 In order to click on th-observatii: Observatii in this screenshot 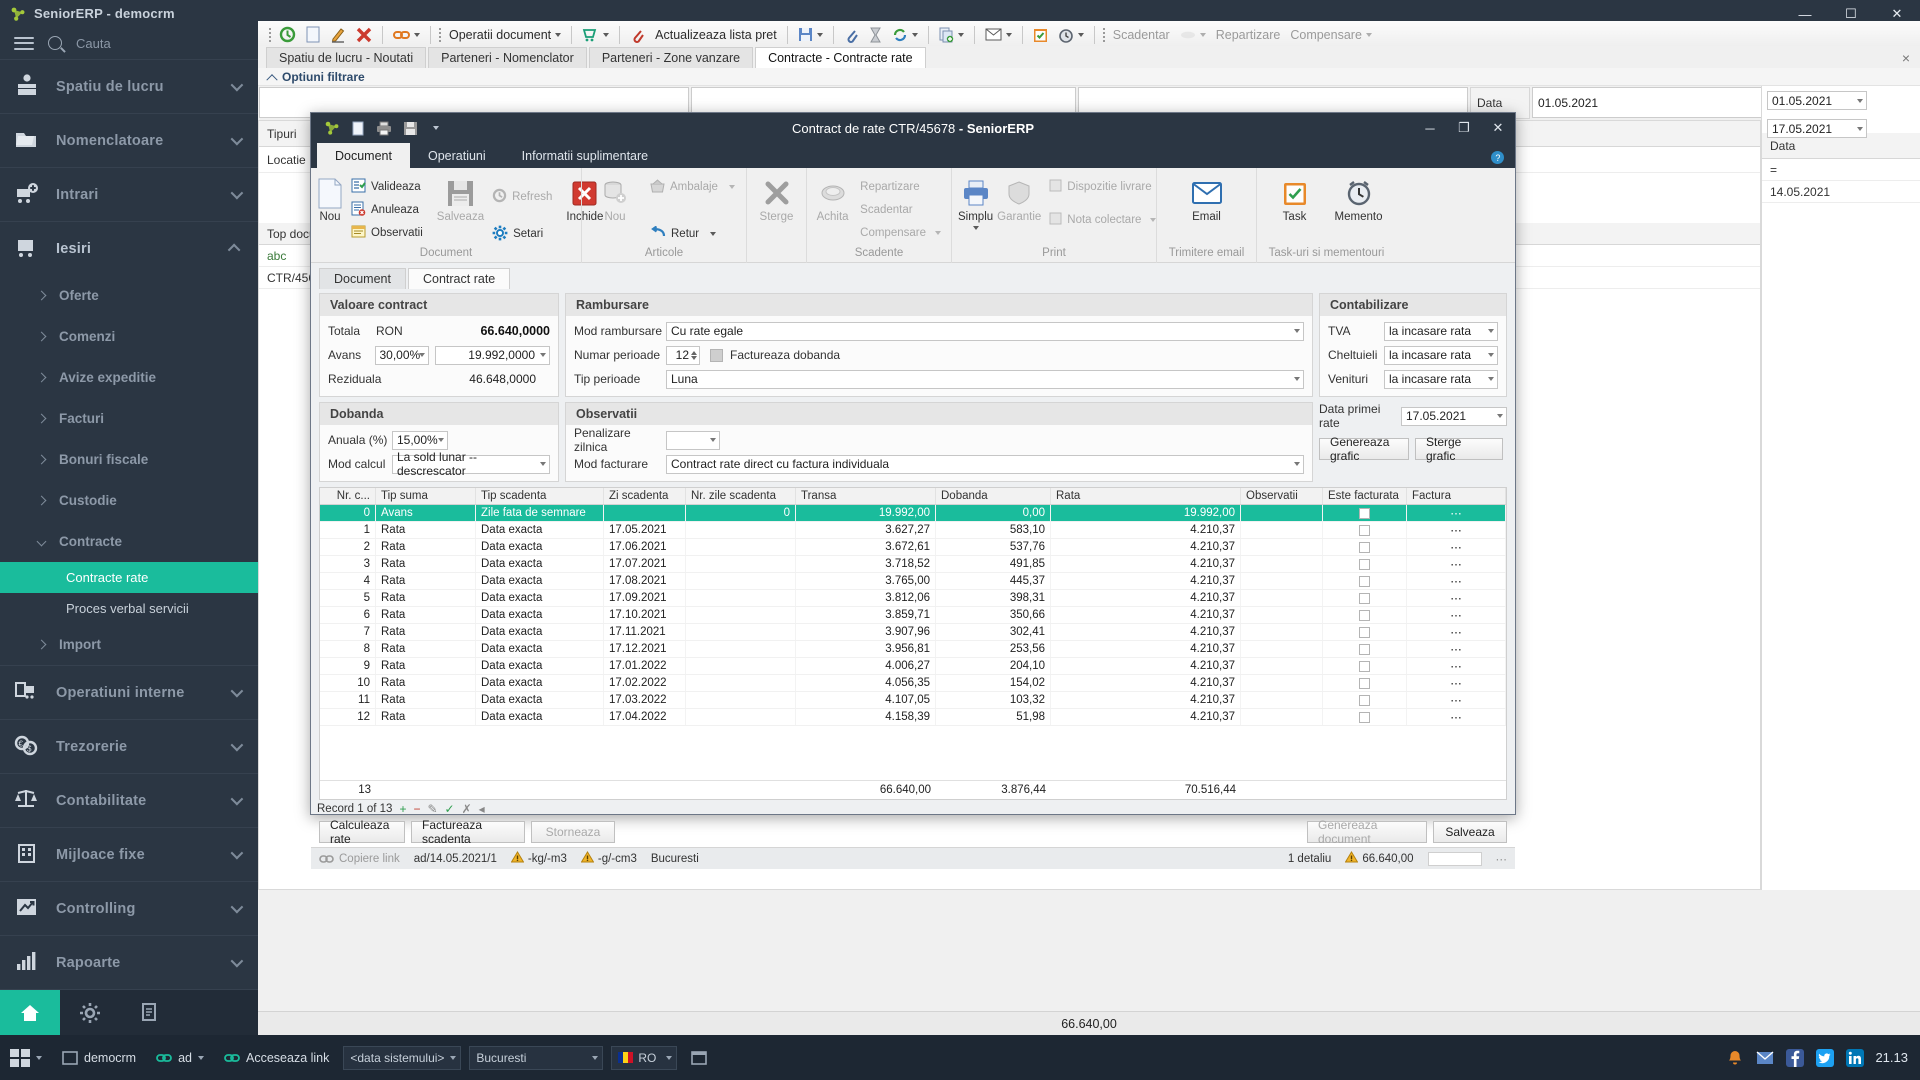, I will do `click(1282, 496)`.